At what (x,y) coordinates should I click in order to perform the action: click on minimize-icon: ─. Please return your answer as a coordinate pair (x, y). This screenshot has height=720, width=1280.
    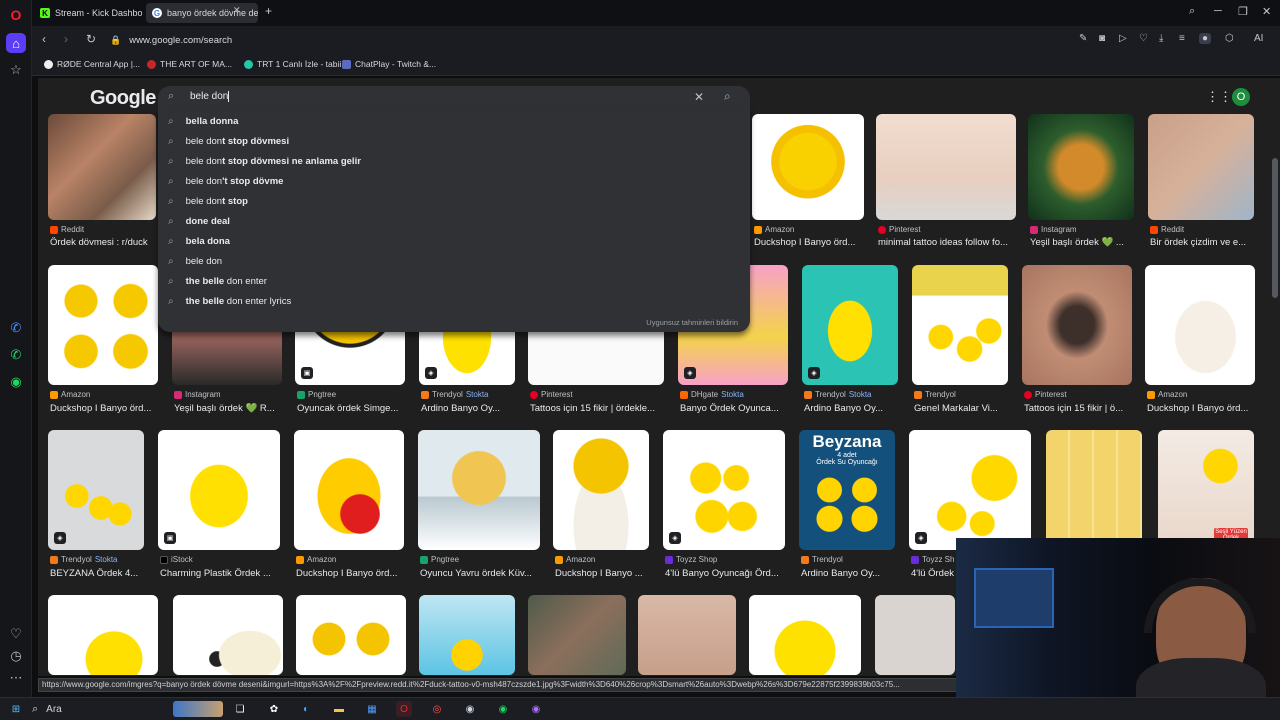
    Looking at the image, I should click on (1218, 11).